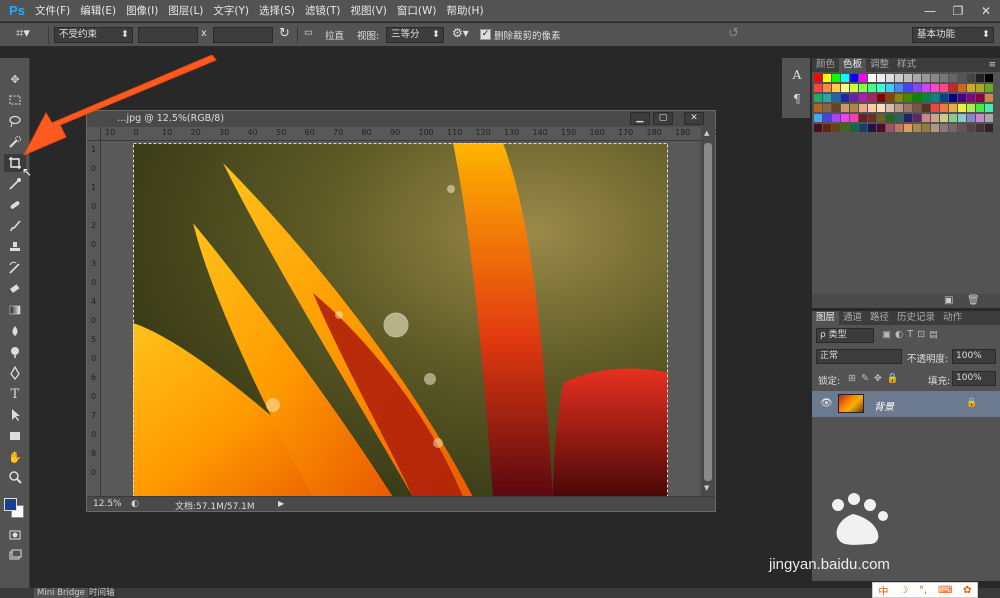  I want to click on clone-stamp-icon, so click(15, 247).